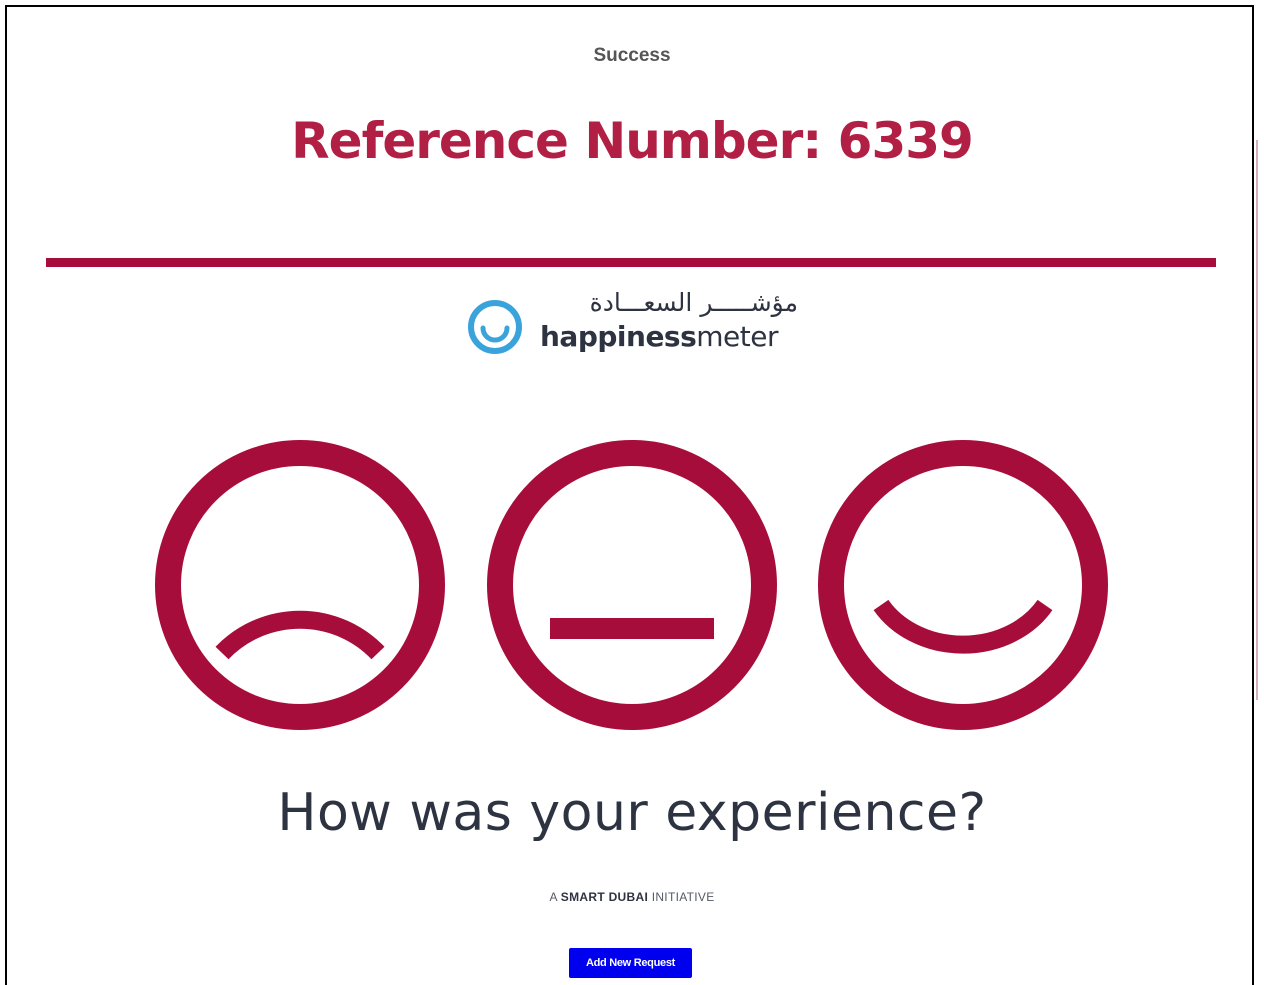 Image resolution: width=1264 pixels, height=985 pixels. What do you see at coordinates (618, 336) in the screenshot?
I see `wordmark-bold: happiness` at bounding box center [618, 336].